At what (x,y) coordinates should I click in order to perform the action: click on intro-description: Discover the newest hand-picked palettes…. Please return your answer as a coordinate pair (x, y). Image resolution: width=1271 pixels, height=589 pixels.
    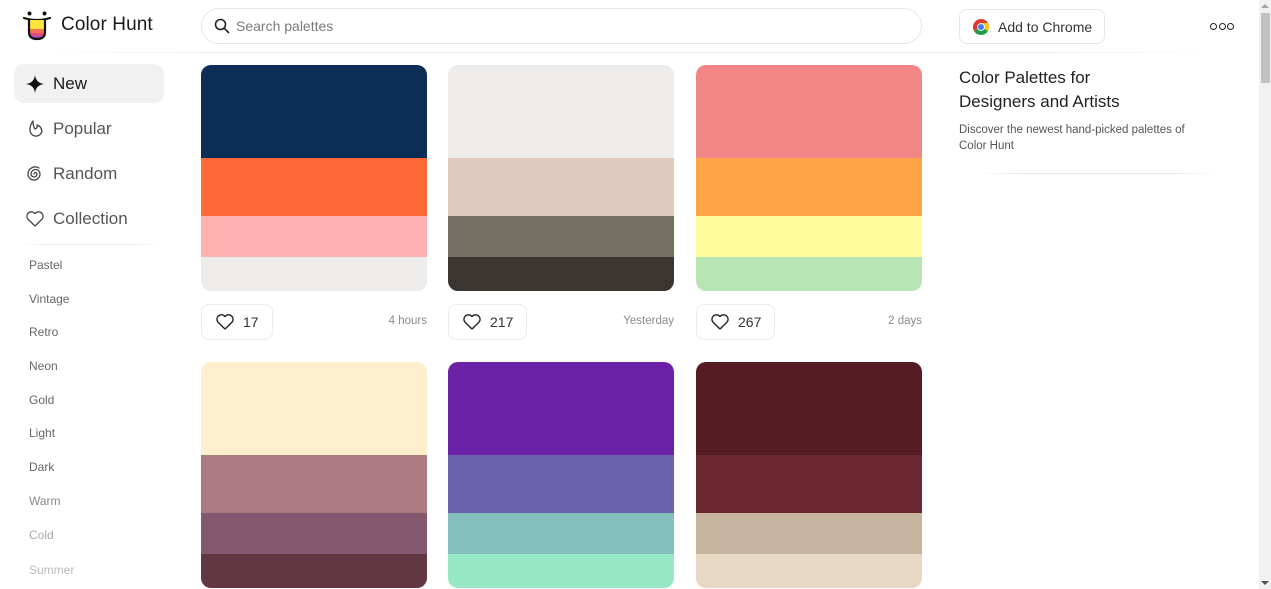
    Looking at the image, I should click on (1072, 138).